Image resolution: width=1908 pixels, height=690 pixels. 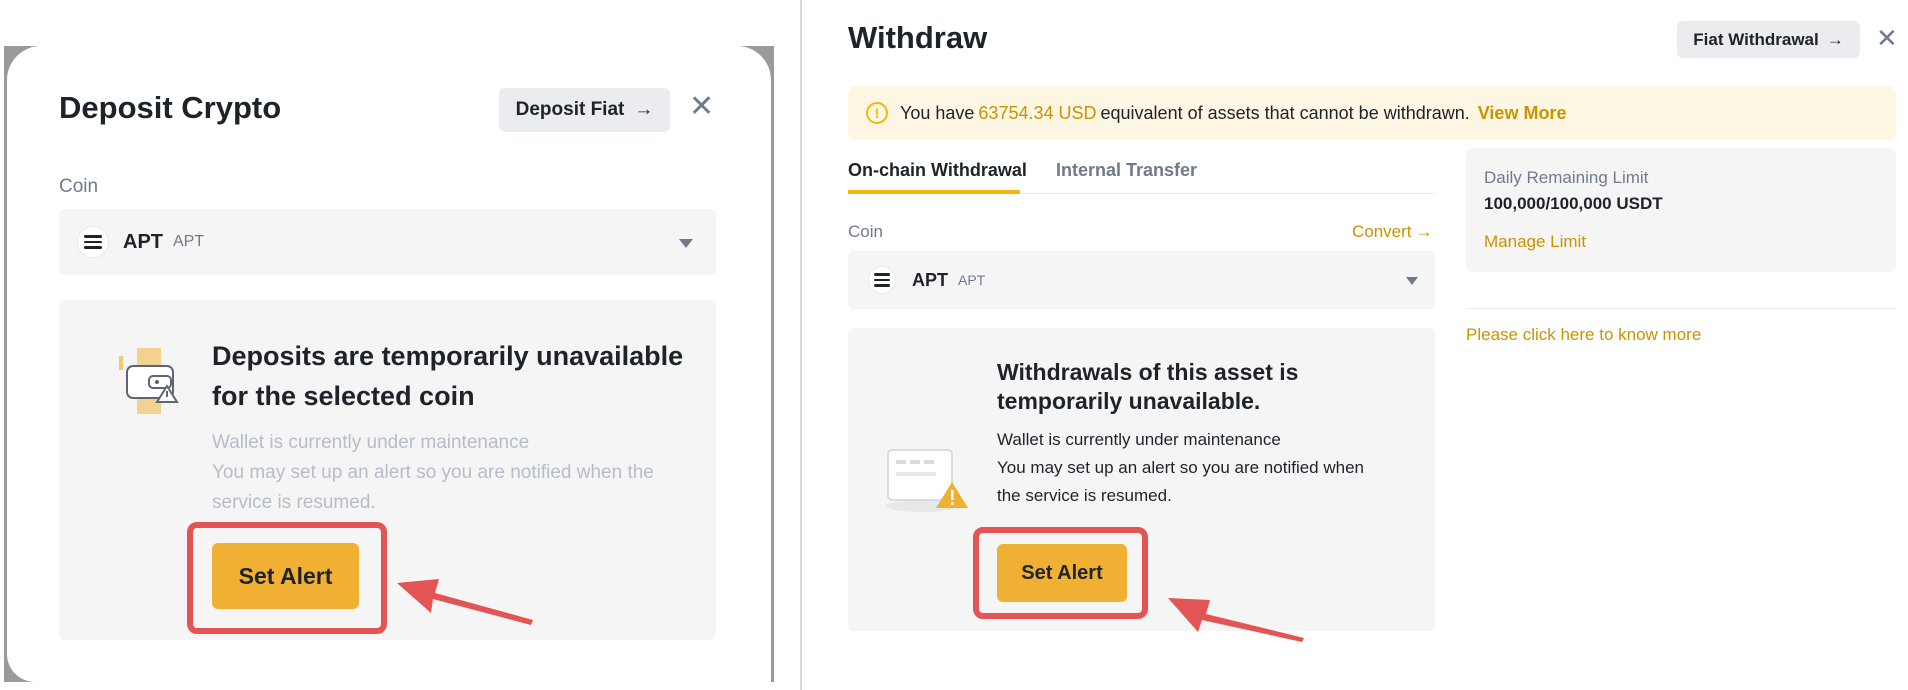 I want to click on deposit-fiat-button: Deposit Fiat →, so click(x=584, y=110).